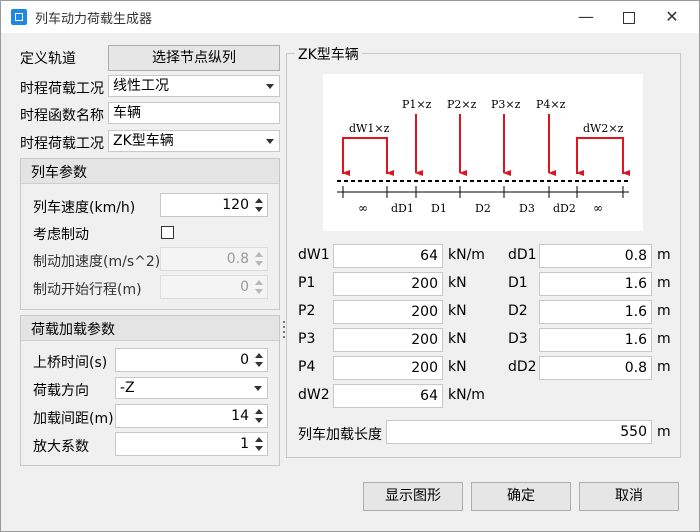 Image resolution: width=700 pixels, height=532 pixels. Describe the element at coordinates (48, 59) in the screenshot. I see `track-label: 定义轨道` at that location.